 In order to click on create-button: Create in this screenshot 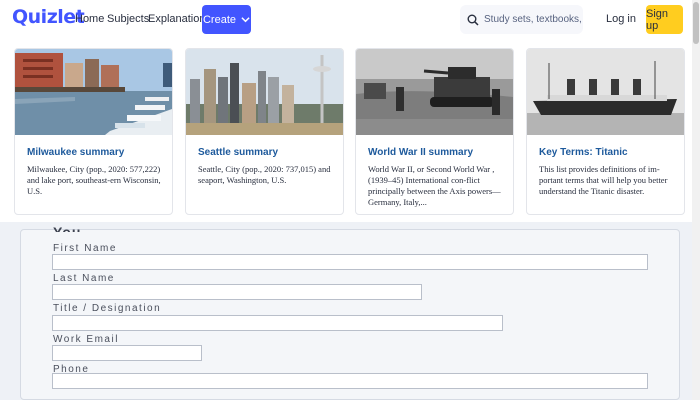, I will do `click(226, 19)`.